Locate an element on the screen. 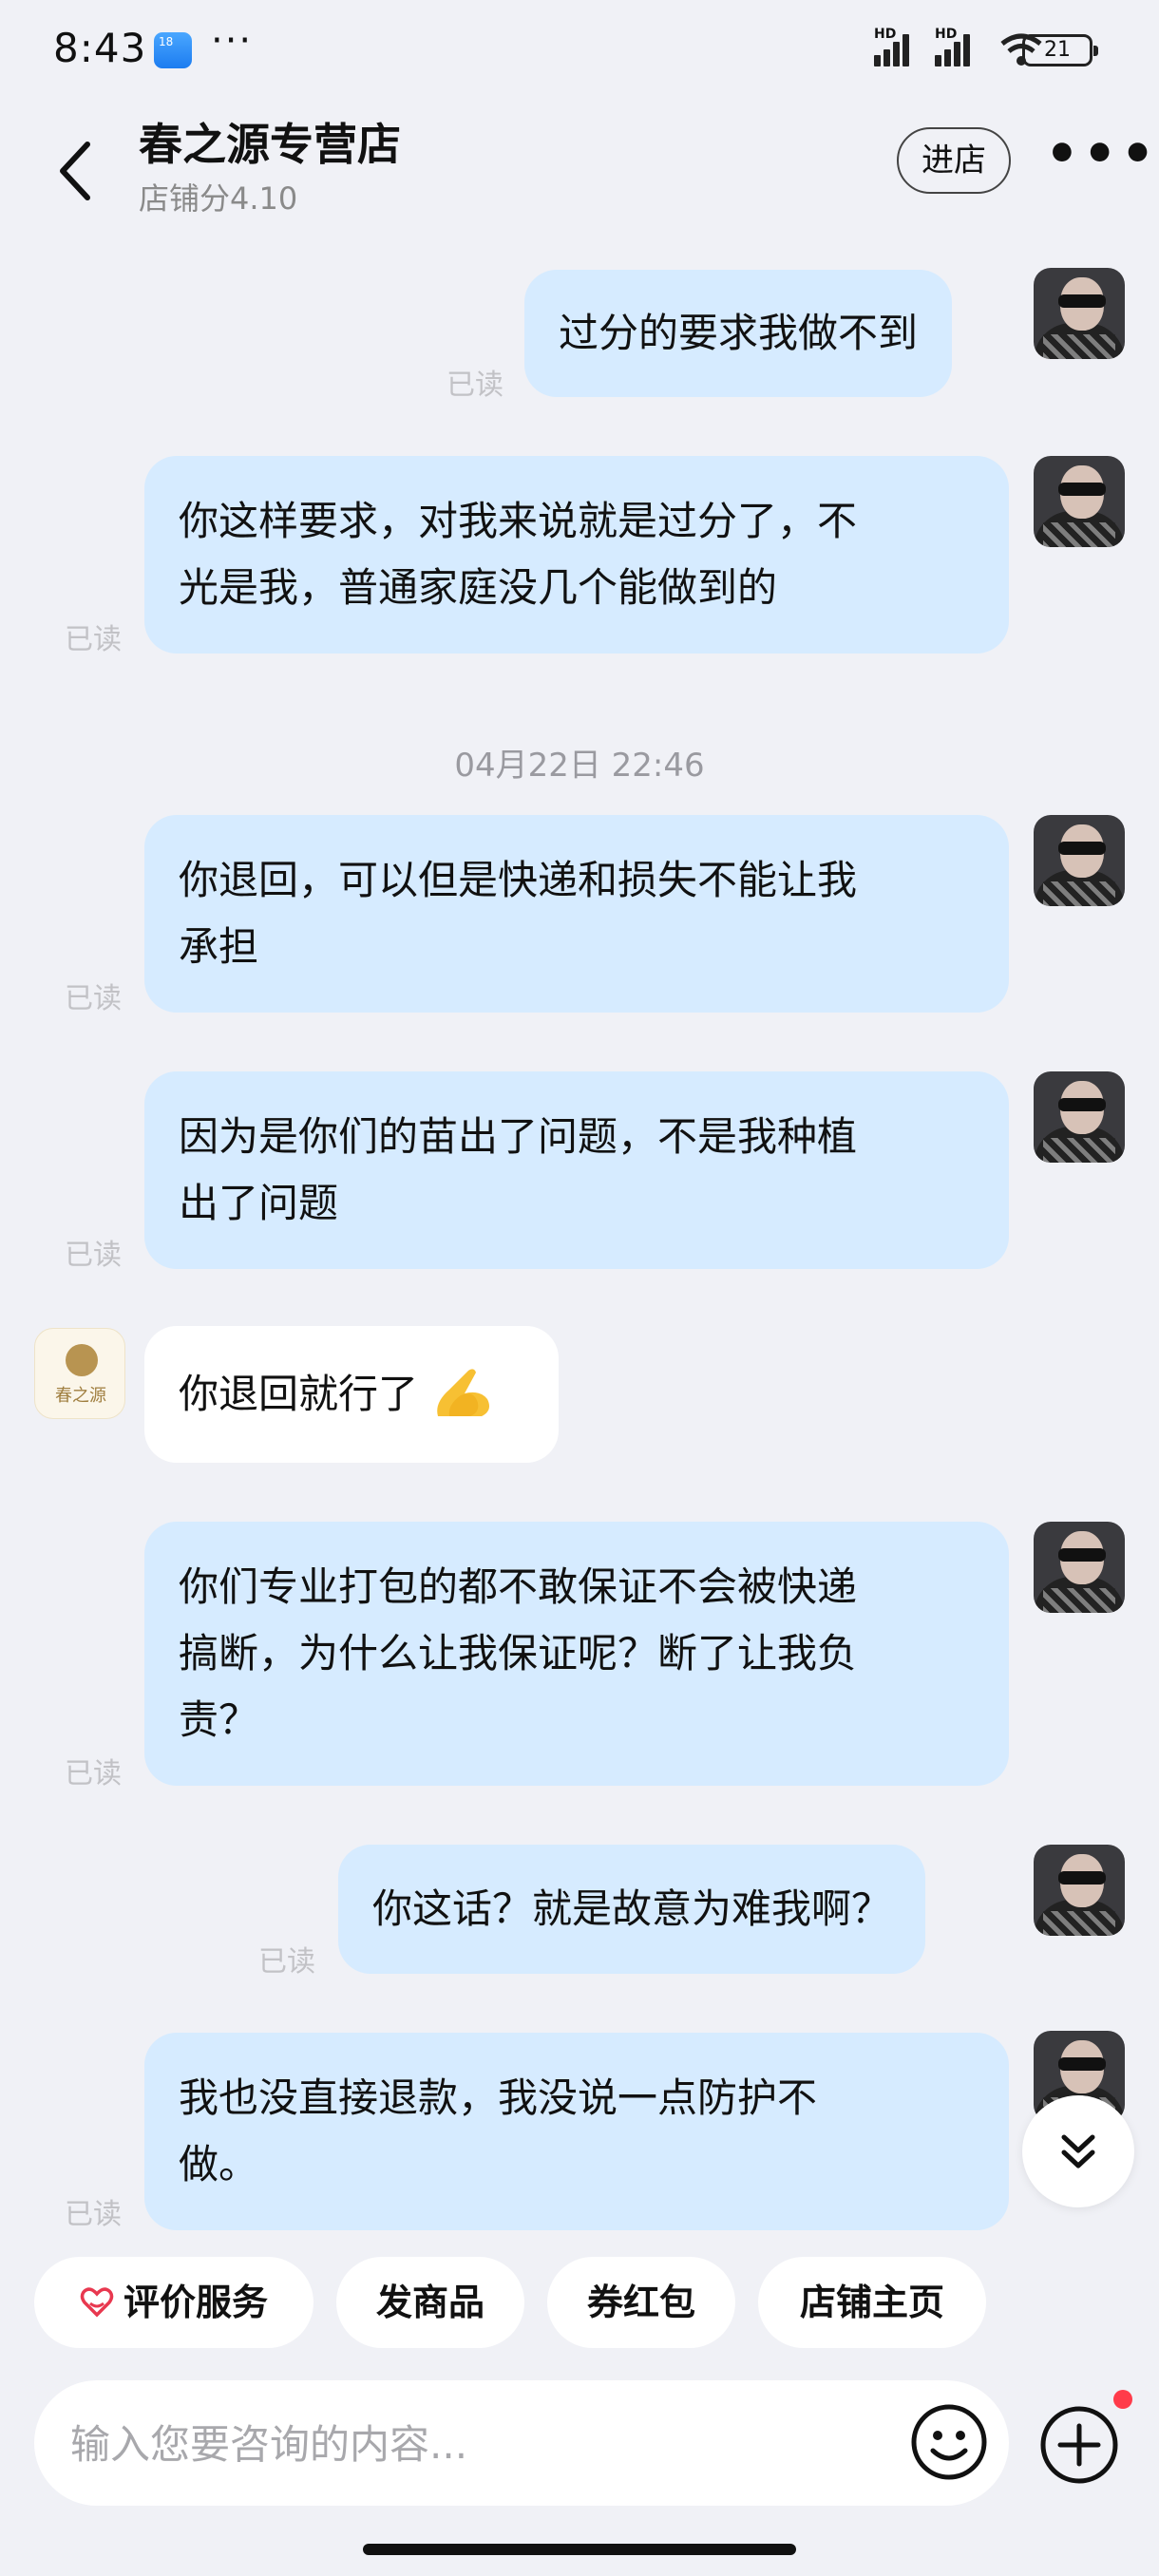 The height and width of the screenshot is (2576, 1159). home-indicator is located at coordinates (579, 2549).